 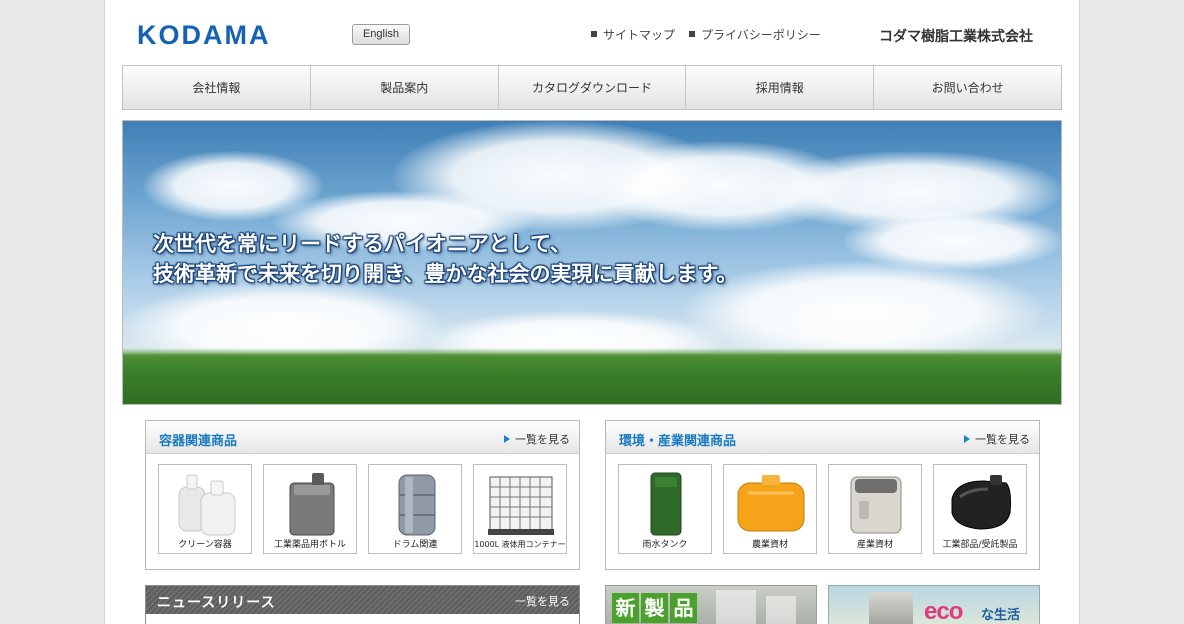 I want to click on product-agricultural: 農業資材, so click(x=770, y=509).